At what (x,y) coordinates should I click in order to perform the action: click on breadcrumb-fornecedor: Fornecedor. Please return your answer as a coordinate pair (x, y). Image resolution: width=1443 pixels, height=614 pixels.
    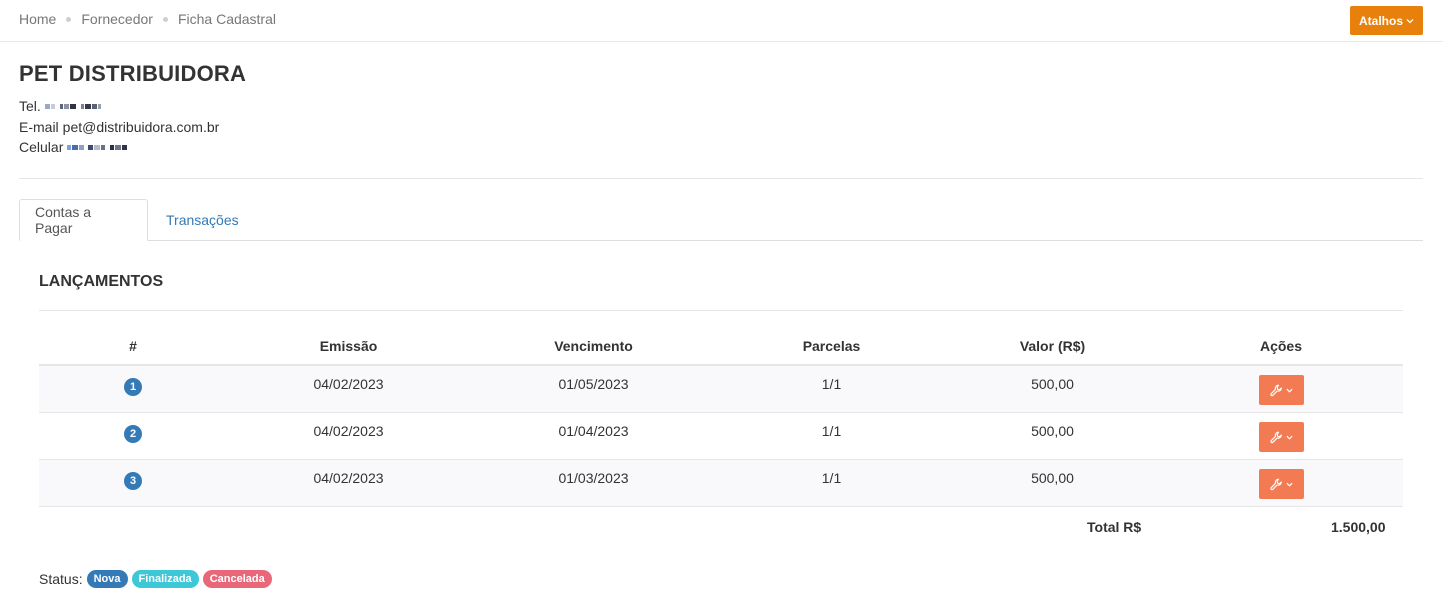
    Looking at the image, I should click on (117, 19).